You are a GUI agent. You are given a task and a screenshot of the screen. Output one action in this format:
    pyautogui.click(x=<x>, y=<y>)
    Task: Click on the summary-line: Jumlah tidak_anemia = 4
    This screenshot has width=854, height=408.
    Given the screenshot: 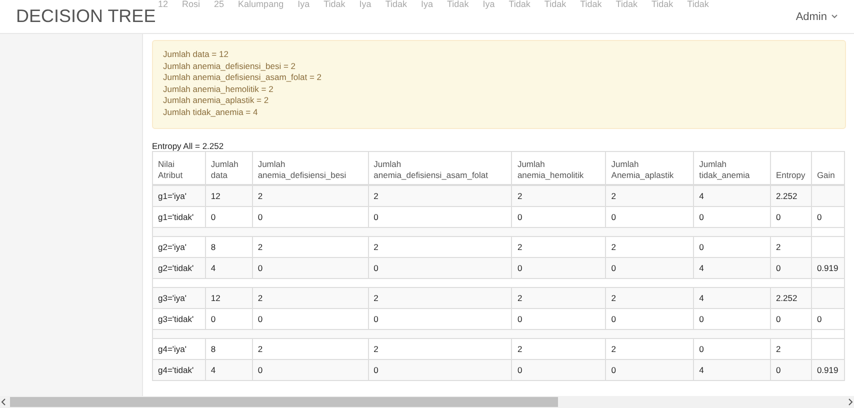 What is the action you would take?
    pyautogui.click(x=211, y=112)
    